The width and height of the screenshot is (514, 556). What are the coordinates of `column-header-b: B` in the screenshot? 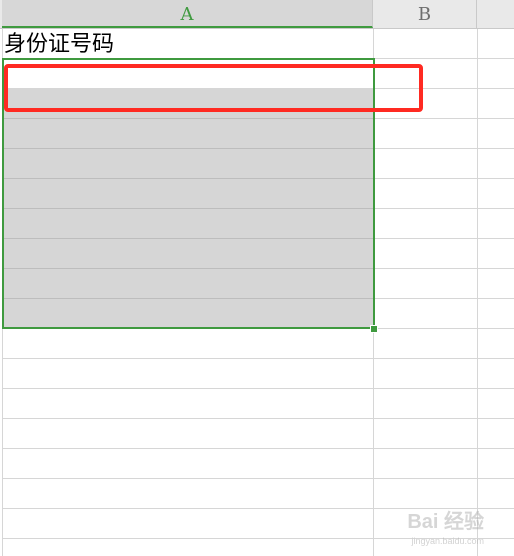 It's located at (425, 14).